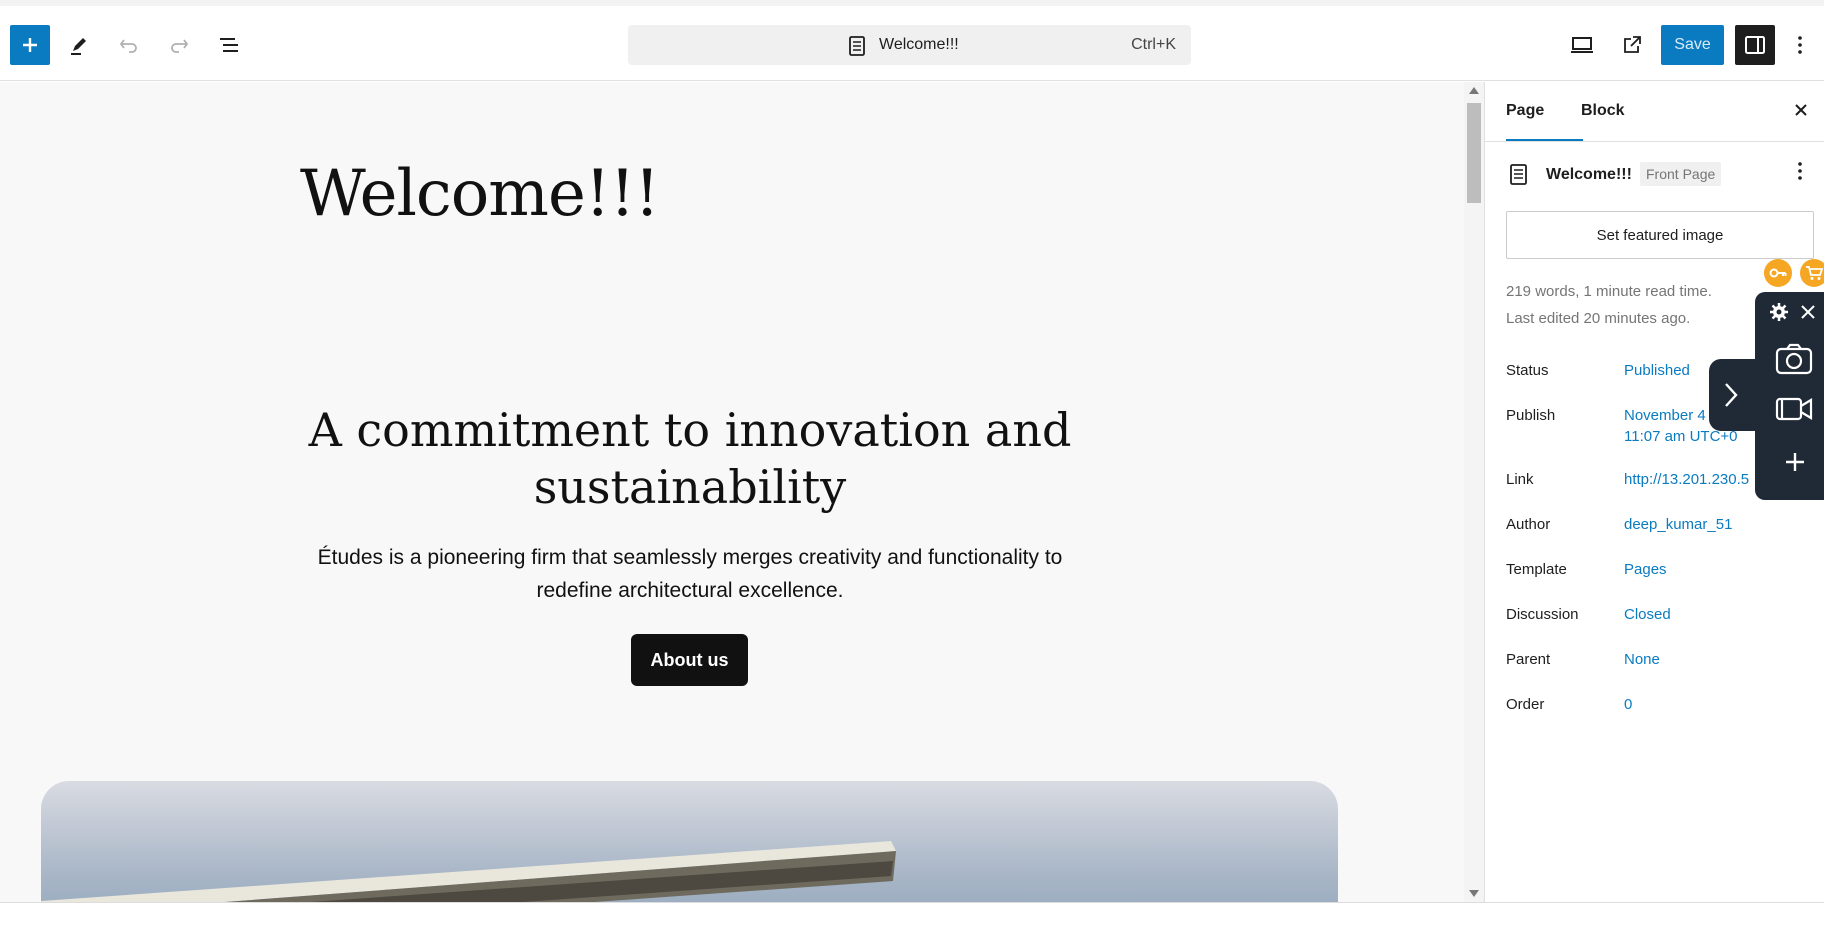 This screenshot has height=935, width=1824. I want to click on cart-icon, so click(1814, 273).